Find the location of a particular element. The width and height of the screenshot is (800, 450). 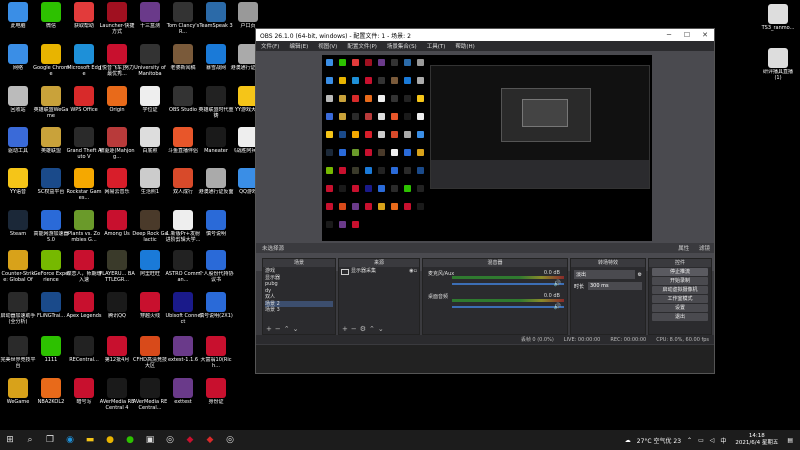

properties-button: 属性 is located at coordinates (683, 249).